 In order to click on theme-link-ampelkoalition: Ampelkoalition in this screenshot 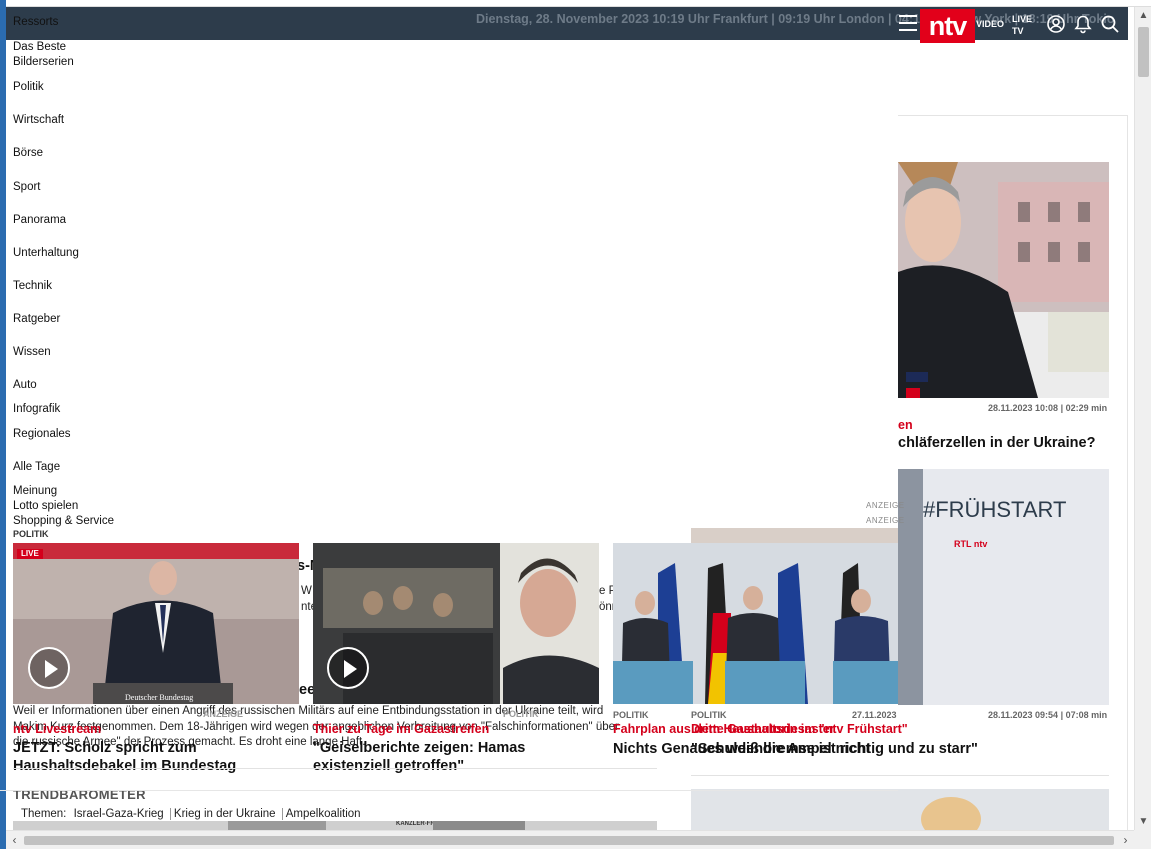, I will do `click(323, 814)`.